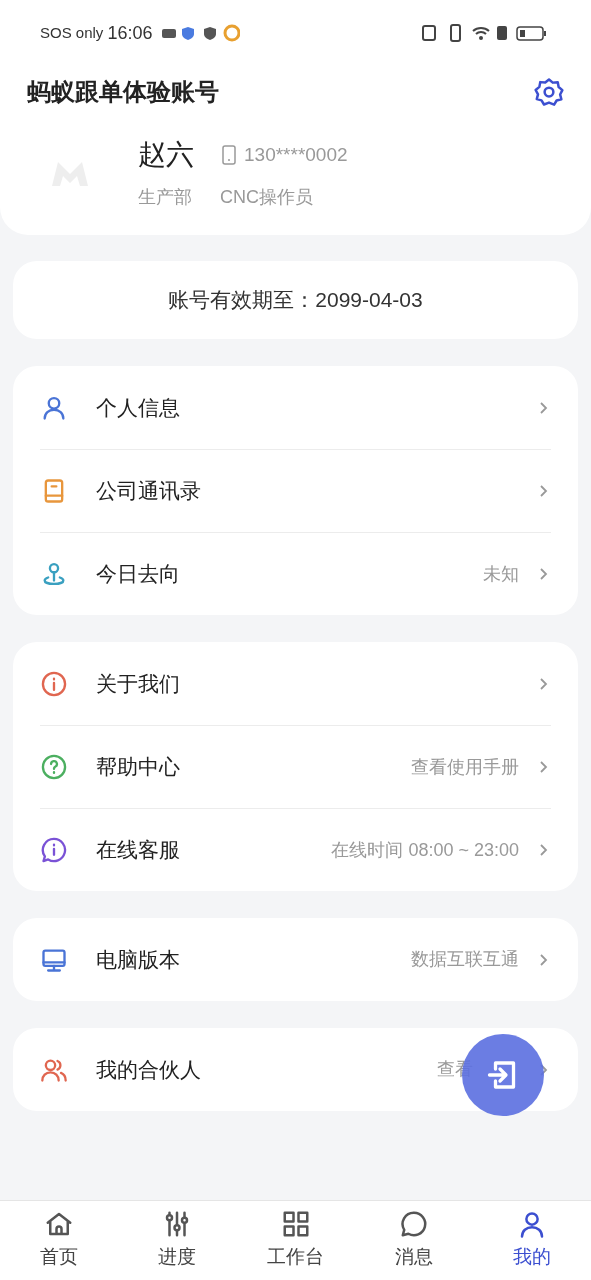 The height and width of the screenshot is (1280, 591). What do you see at coordinates (549, 92) in the screenshot?
I see `settings-icon` at bounding box center [549, 92].